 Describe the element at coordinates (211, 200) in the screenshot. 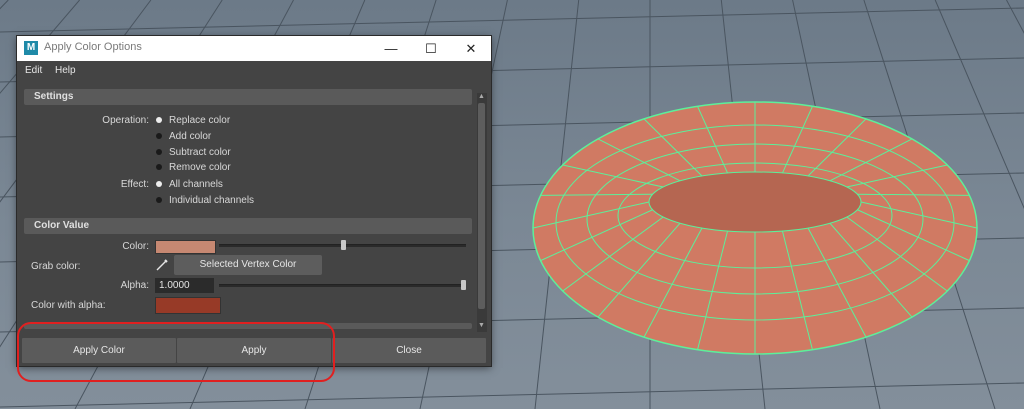

I see `radio-individual-channels-label: Individual channels` at that location.